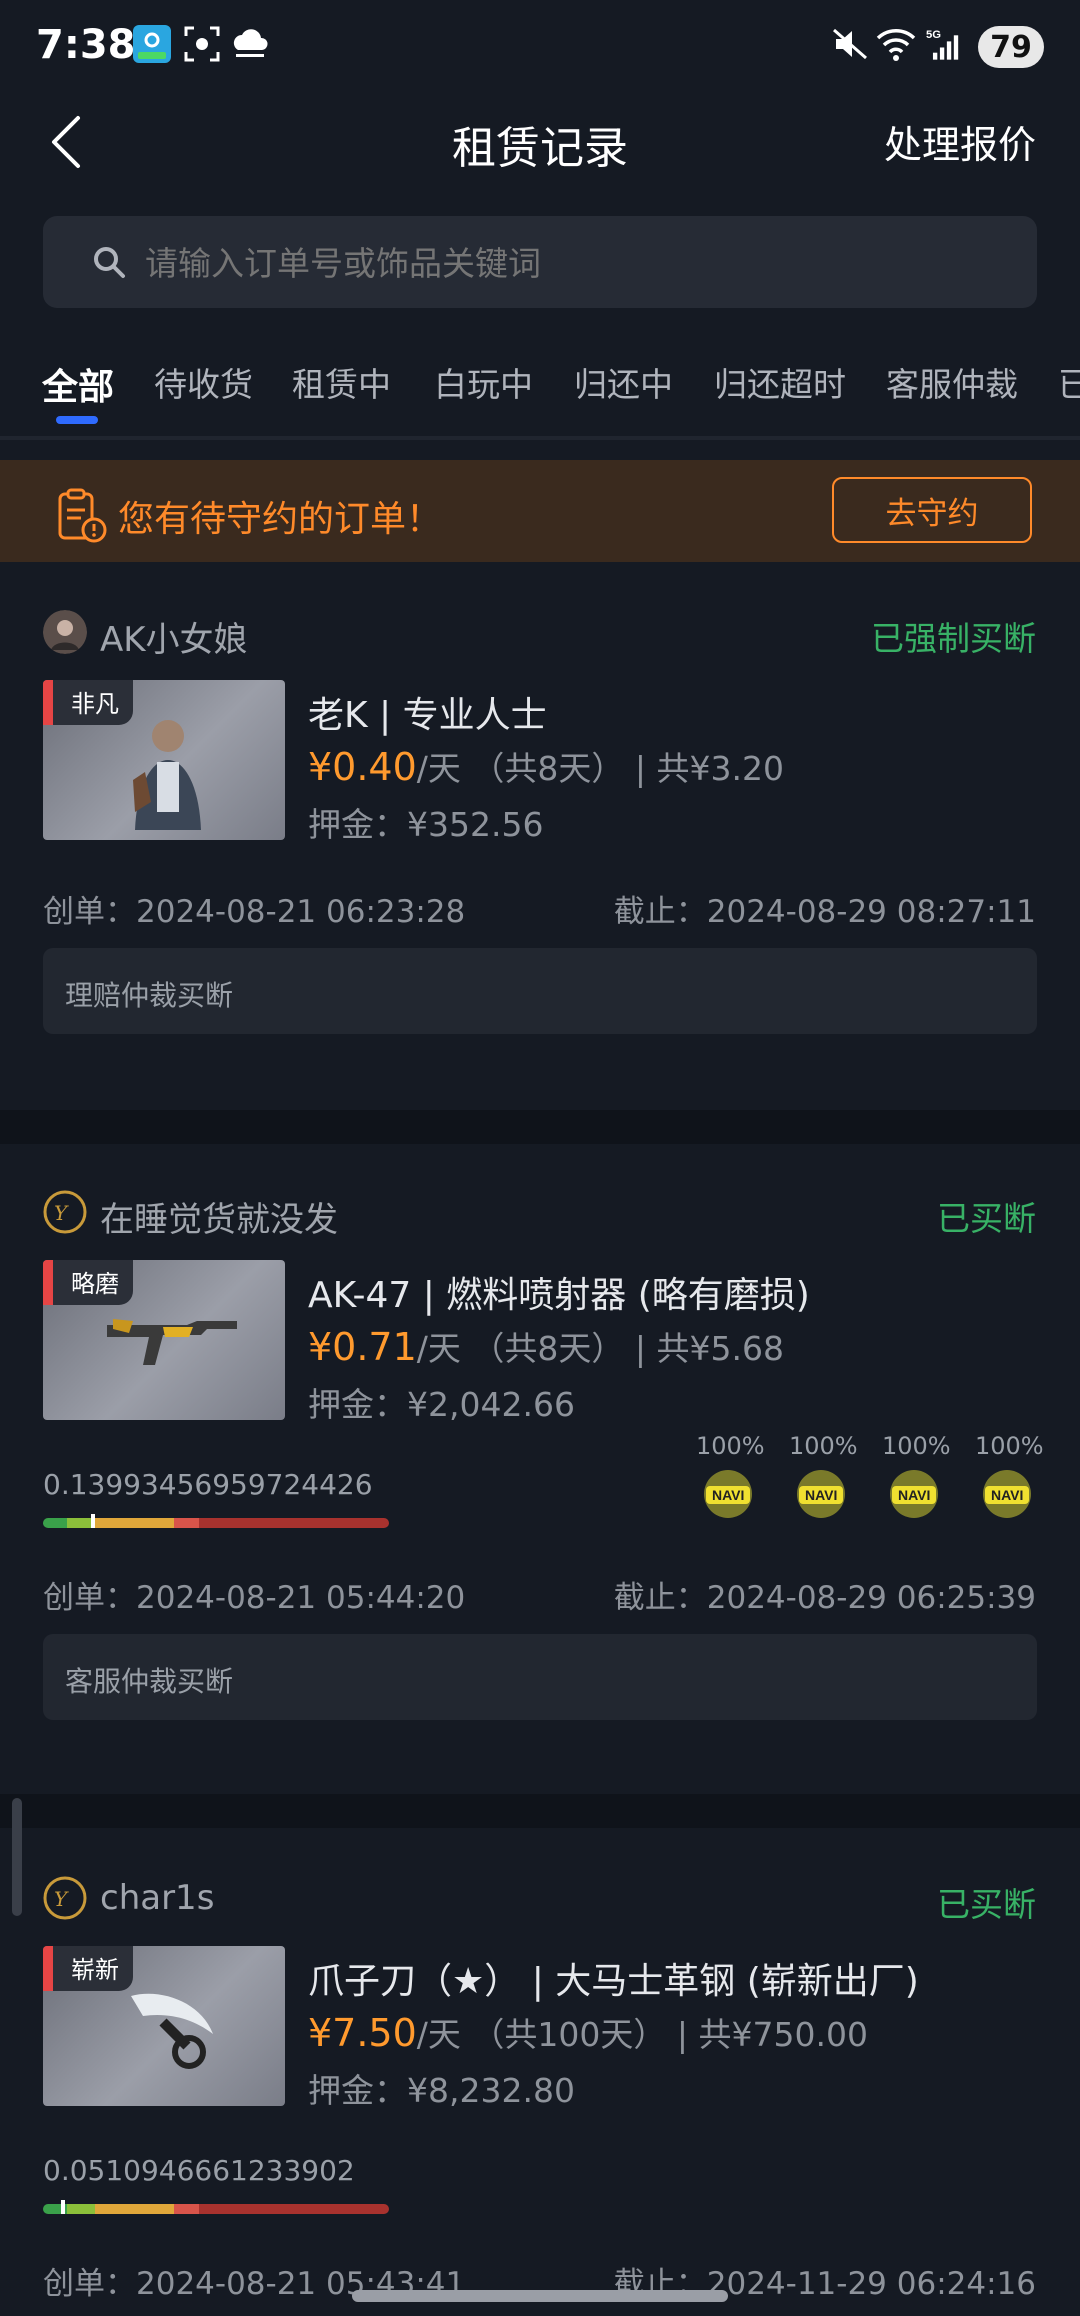  What do you see at coordinates (362, 1347) in the screenshot?
I see `daily-price: ¥0.71` at bounding box center [362, 1347].